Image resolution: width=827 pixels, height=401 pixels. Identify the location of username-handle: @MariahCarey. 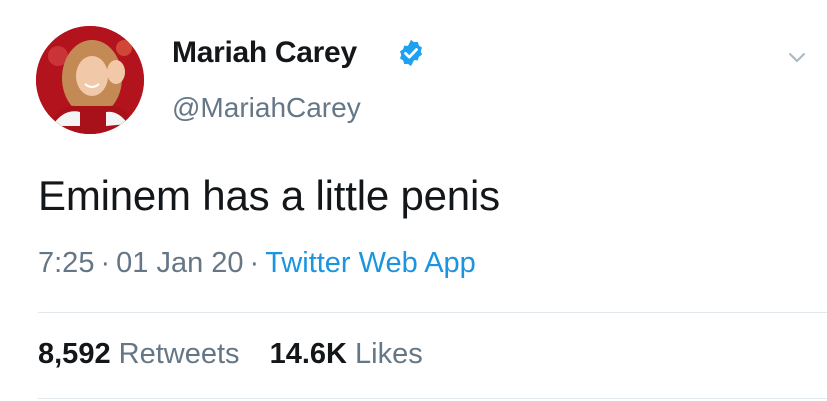
(266, 108).